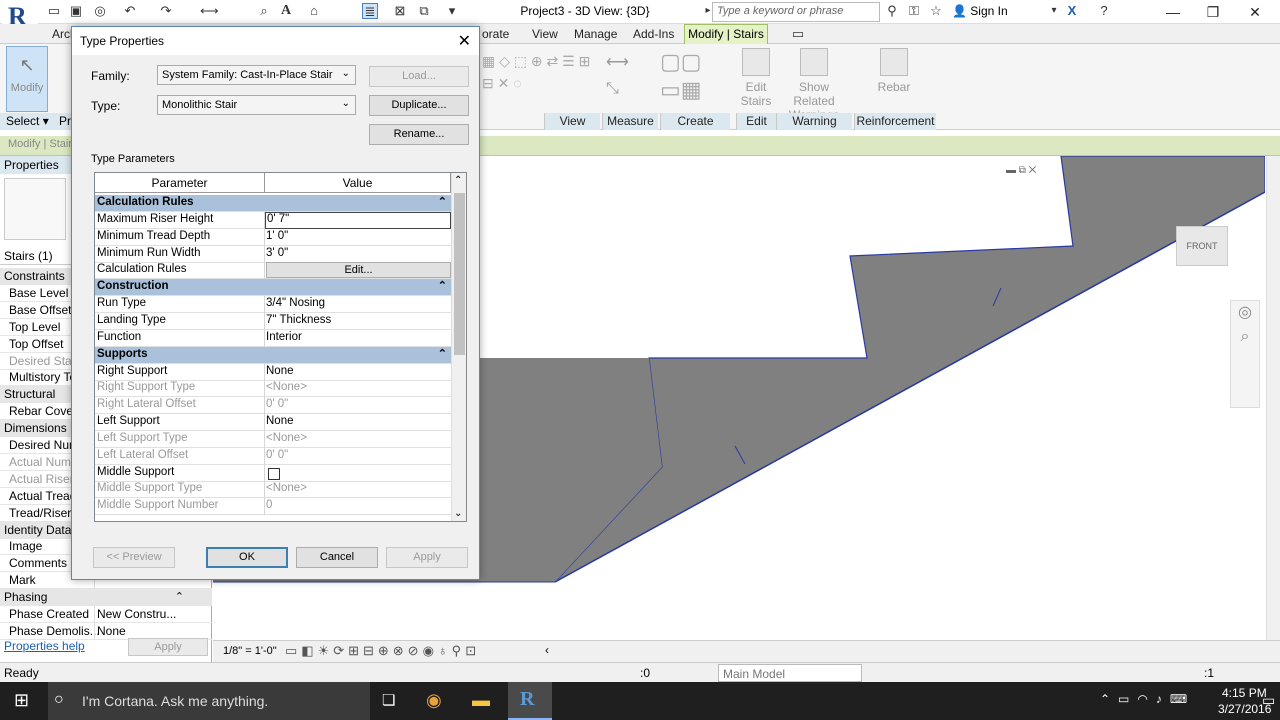  Describe the element at coordinates (76, 11) in the screenshot. I see `save-icon: ▣` at that location.